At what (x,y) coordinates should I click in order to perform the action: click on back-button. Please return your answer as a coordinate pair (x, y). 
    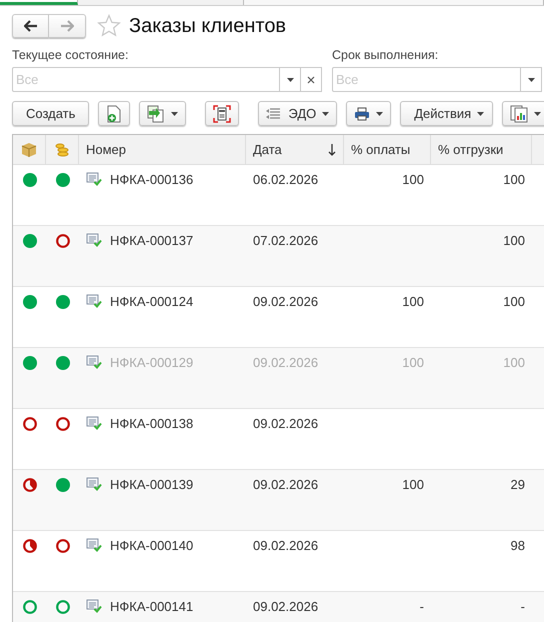
    Looking at the image, I should click on (30, 26).